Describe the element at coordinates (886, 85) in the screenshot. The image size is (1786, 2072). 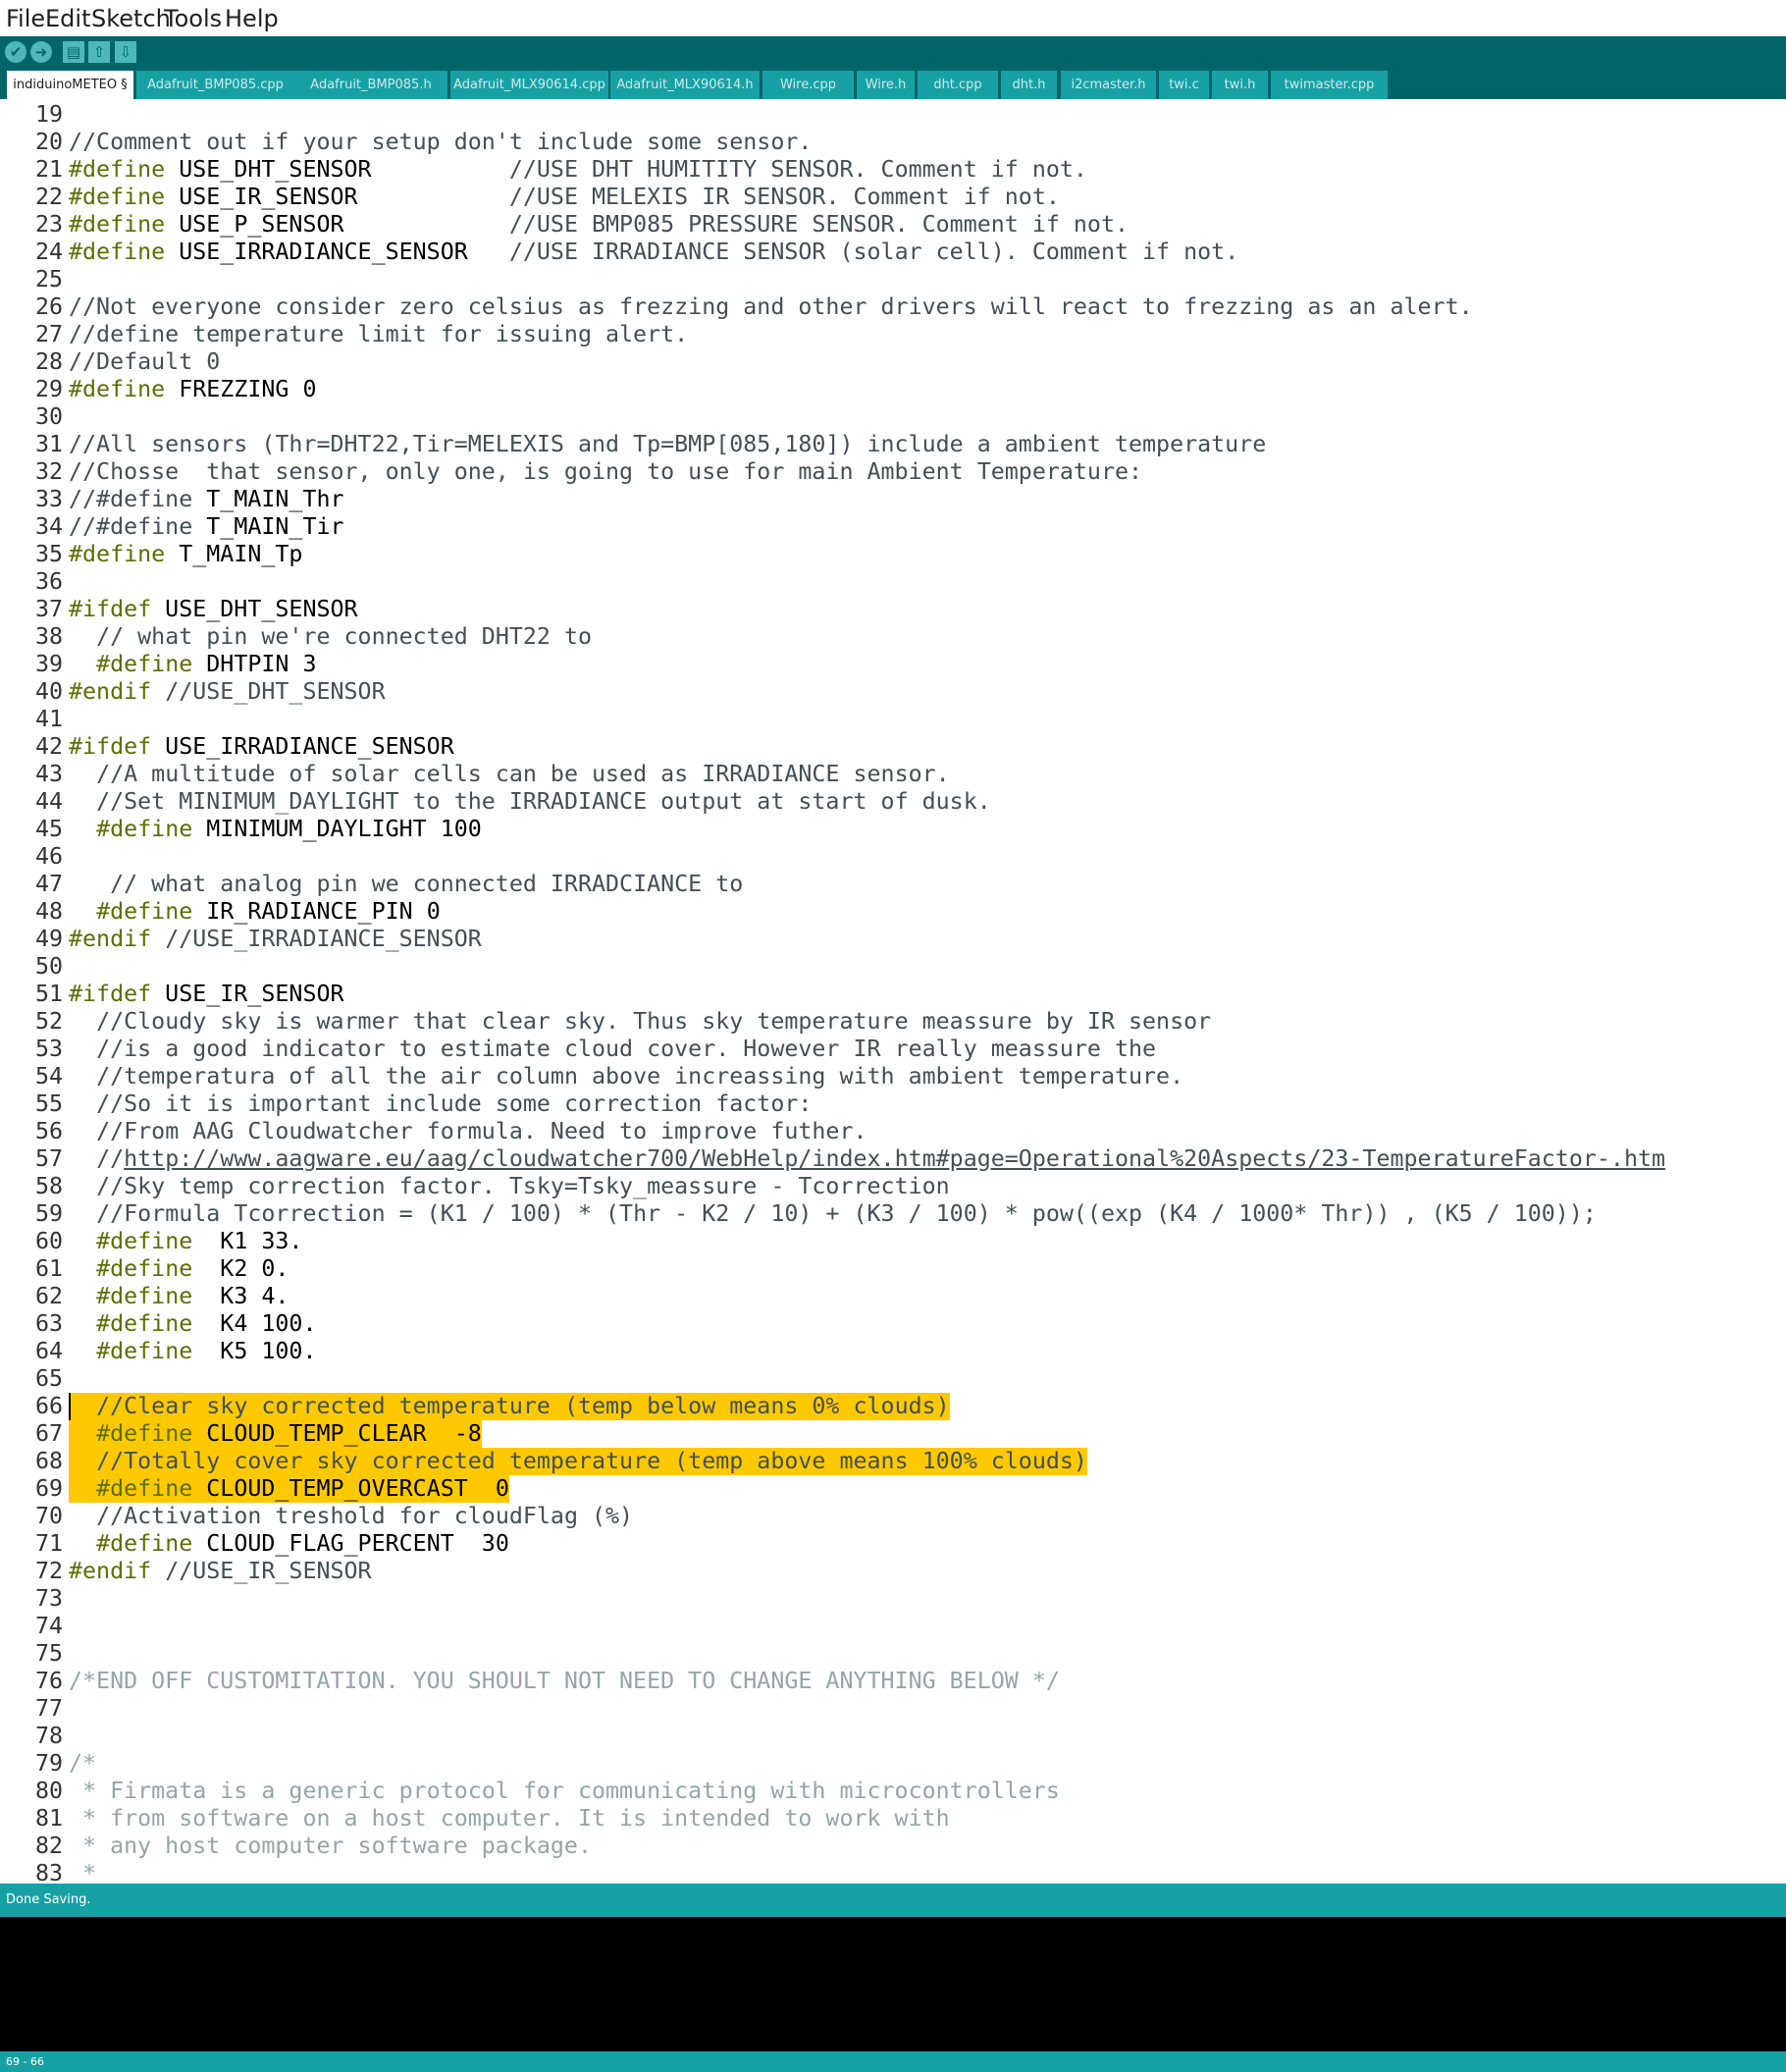
I see `tab-wire-h: Wire.h` at that location.